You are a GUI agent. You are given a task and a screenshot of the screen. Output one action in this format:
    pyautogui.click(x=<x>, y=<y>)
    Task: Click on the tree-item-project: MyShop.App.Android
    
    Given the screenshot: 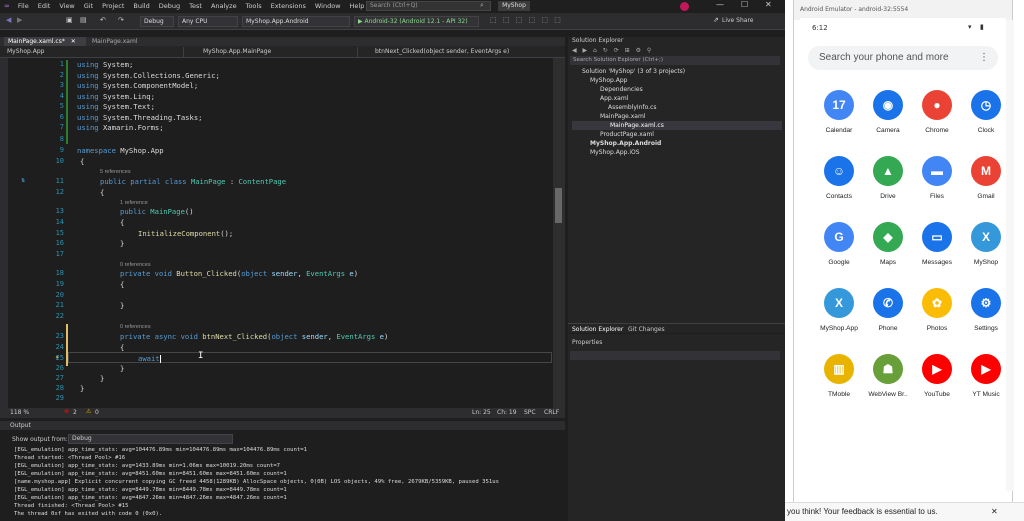 What is the action you would take?
    pyautogui.click(x=625, y=143)
    